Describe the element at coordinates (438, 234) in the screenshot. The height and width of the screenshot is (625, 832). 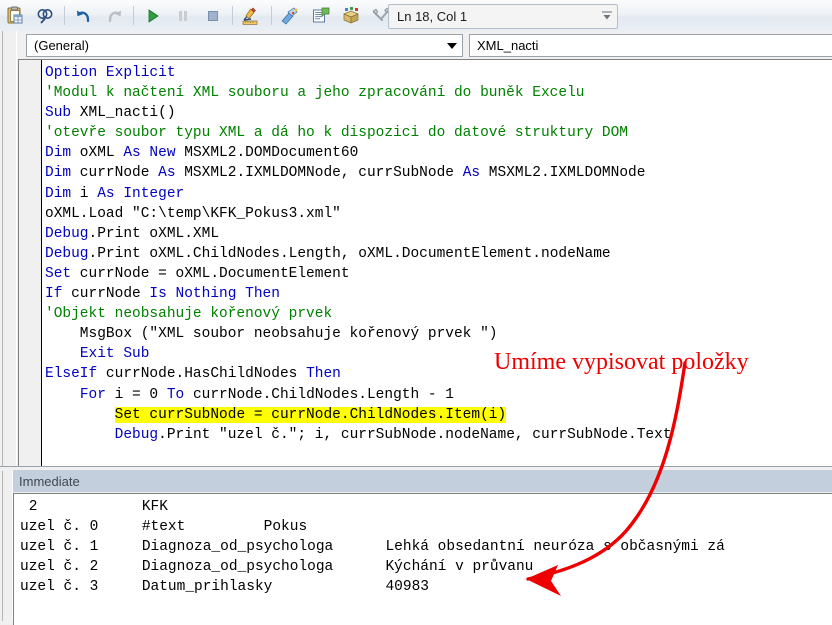
I see `code-line: Debug.Print oXML.XML` at that location.